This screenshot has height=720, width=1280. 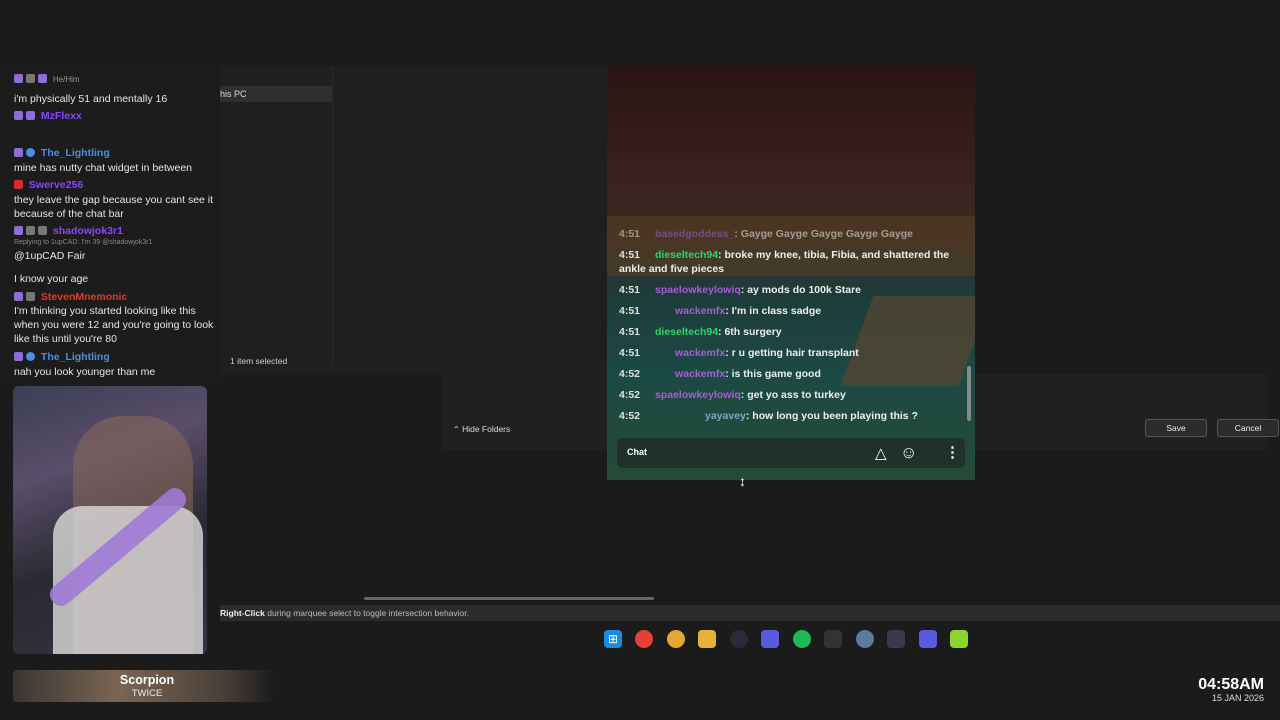 What do you see at coordinates (415, 363) in the screenshot?
I see `status-bar: 1 item selected` at bounding box center [415, 363].